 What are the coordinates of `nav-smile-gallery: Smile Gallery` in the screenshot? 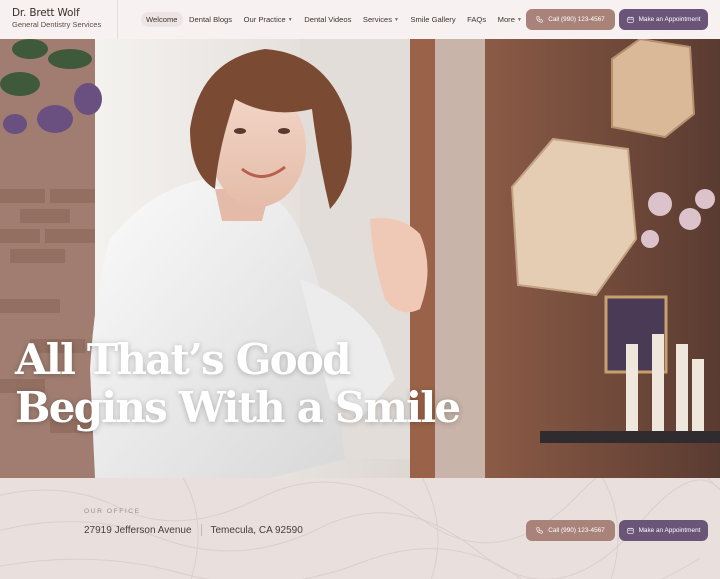 It's located at (432, 19).